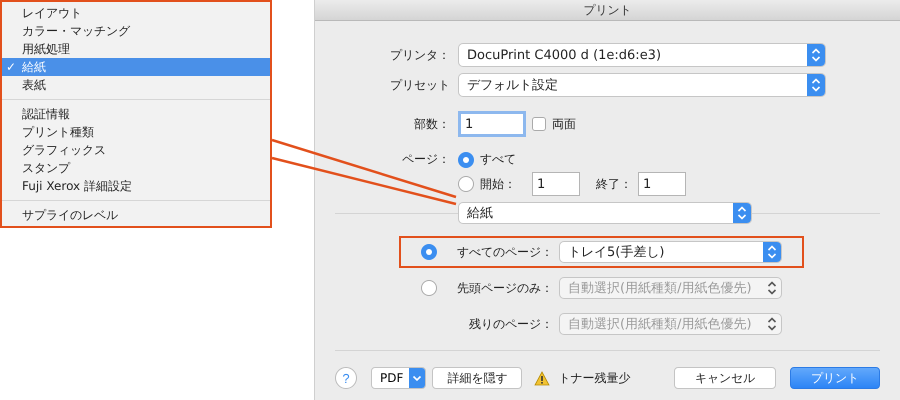 This screenshot has width=900, height=400. I want to click on menu-item: レイアウト, so click(136, 13).